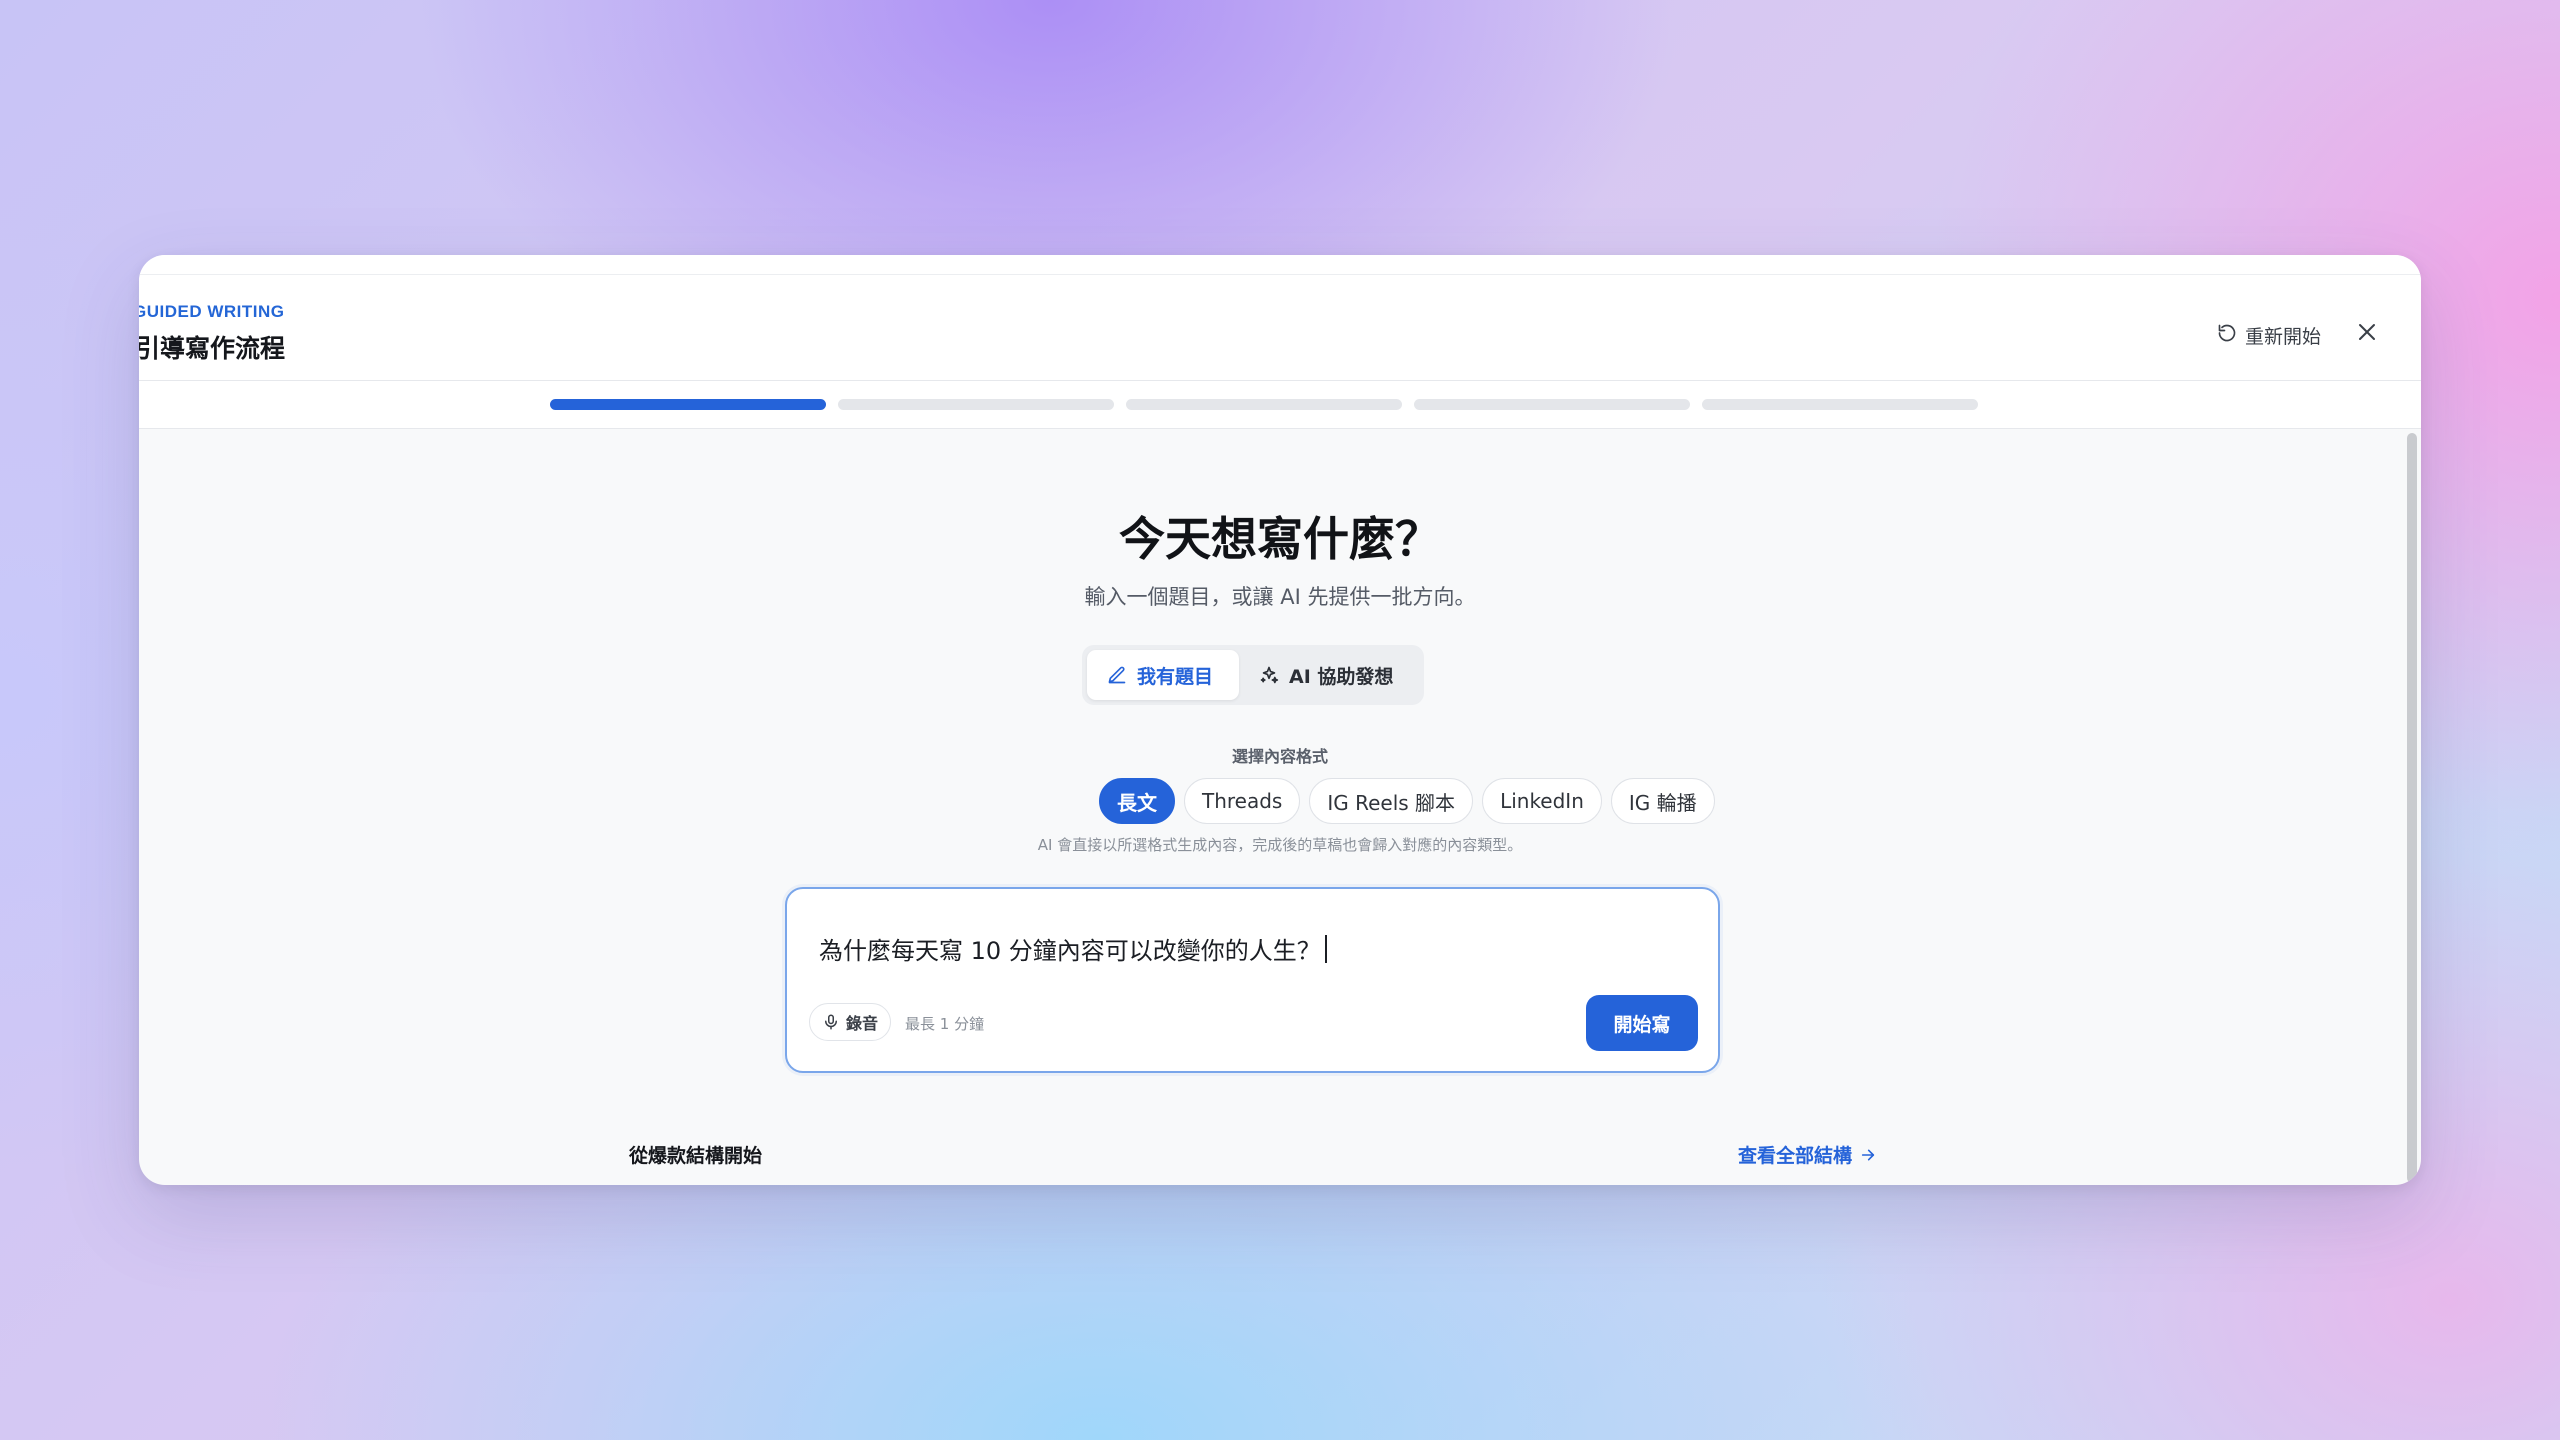 The image size is (2560, 1440). I want to click on arrow-right-icon, so click(1868, 1154).